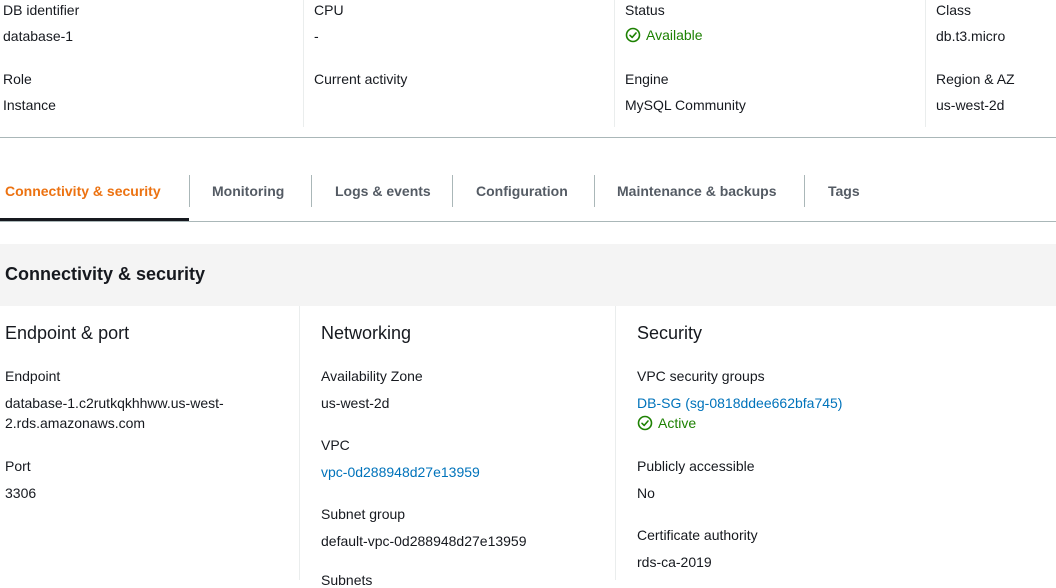 The width and height of the screenshot is (1056, 588). I want to click on status-text: Available, so click(674, 35).